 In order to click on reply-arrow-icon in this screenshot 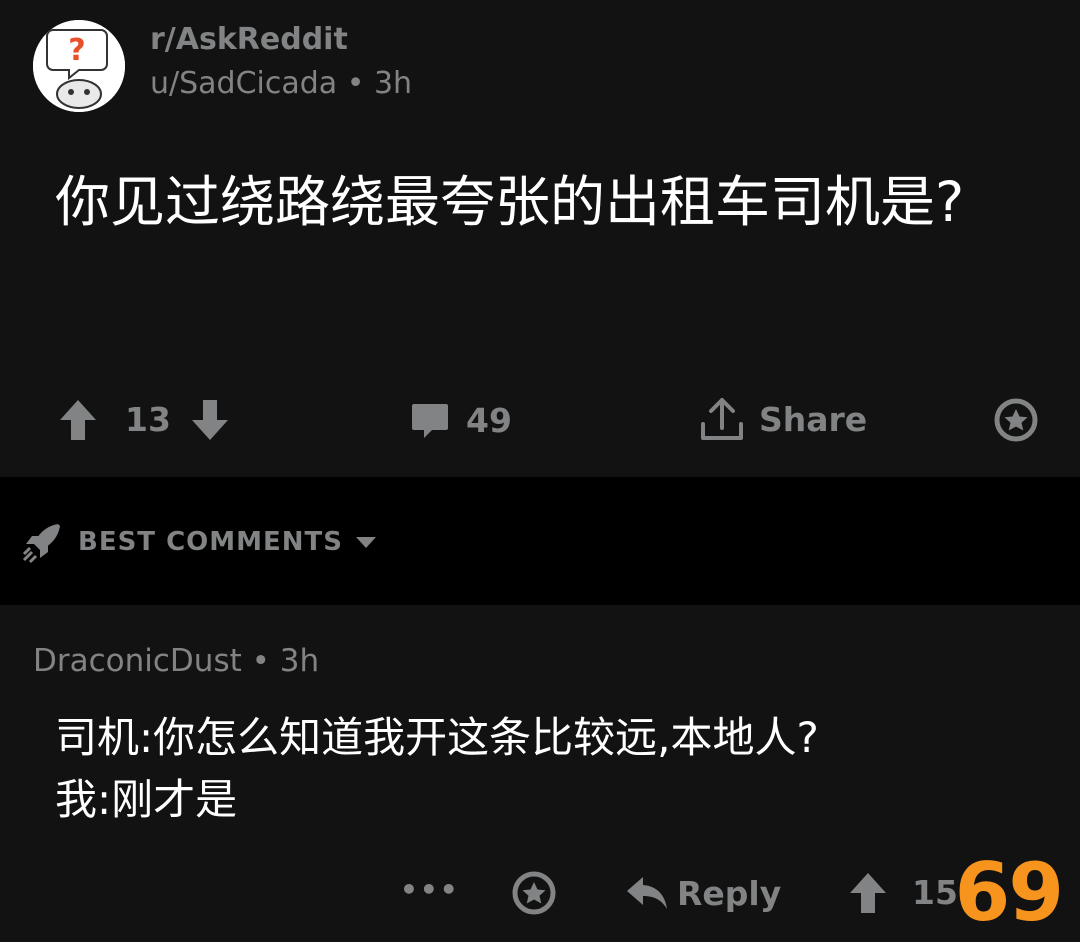, I will do `click(647, 893)`.